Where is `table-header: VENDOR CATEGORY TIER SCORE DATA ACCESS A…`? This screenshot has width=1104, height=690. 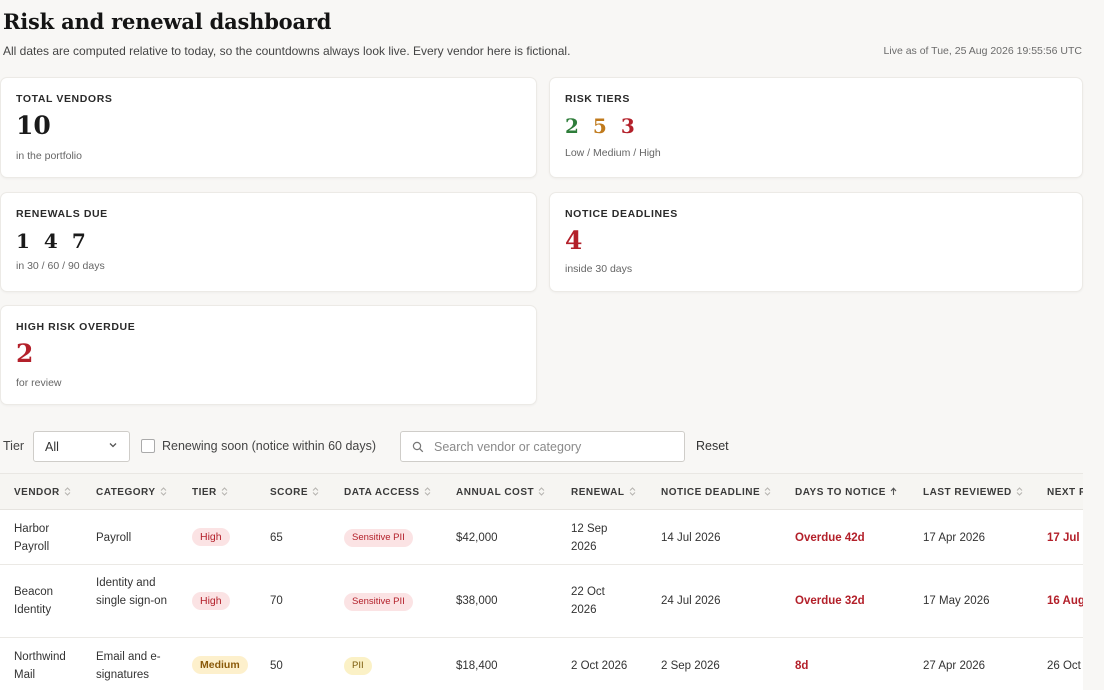
table-header: VENDOR CATEGORY TIER SCORE DATA ACCESS A… is located at coordinates (541, 492).